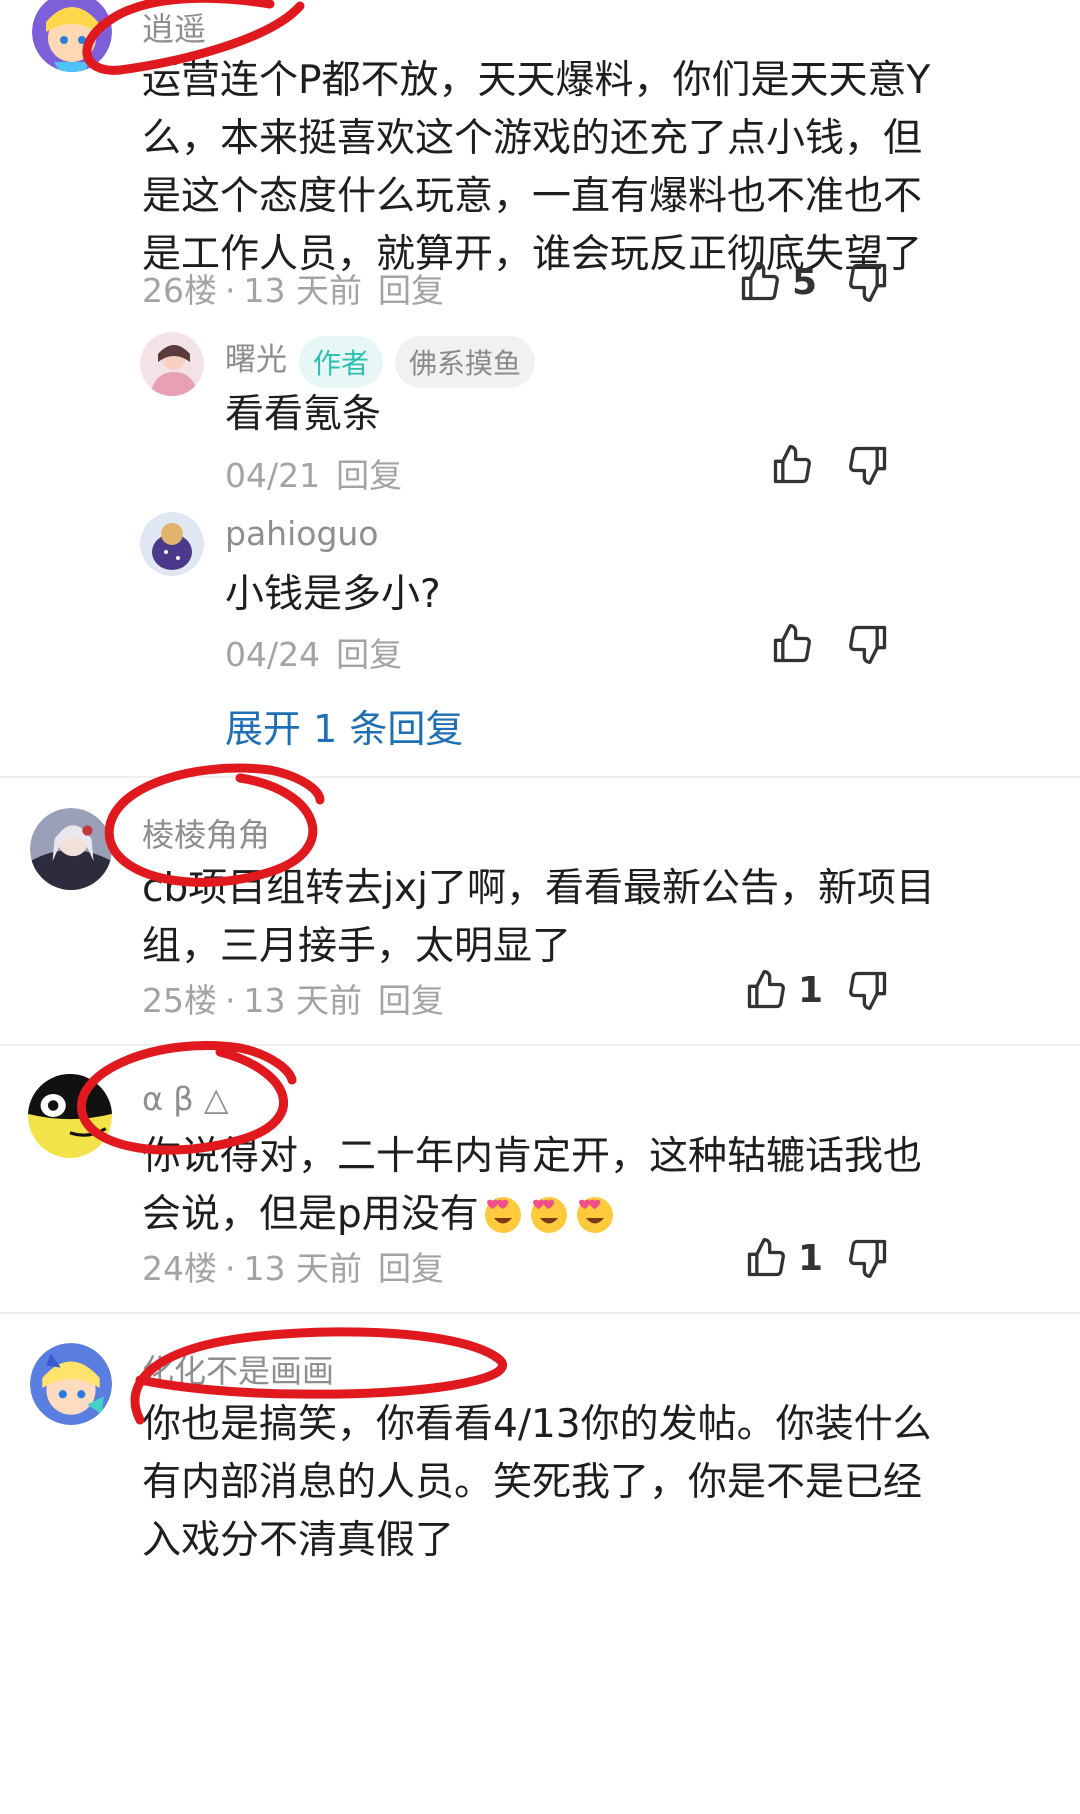 This screenshot has height=1814, width=1080. I want to click on reply-text: 看看氪条, so click(303, 414).